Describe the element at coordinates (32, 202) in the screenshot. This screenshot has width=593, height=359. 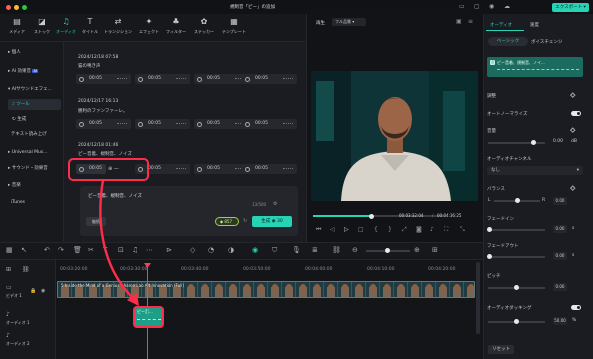
I see `sidebar-item-itunes: iTunes` at that location.